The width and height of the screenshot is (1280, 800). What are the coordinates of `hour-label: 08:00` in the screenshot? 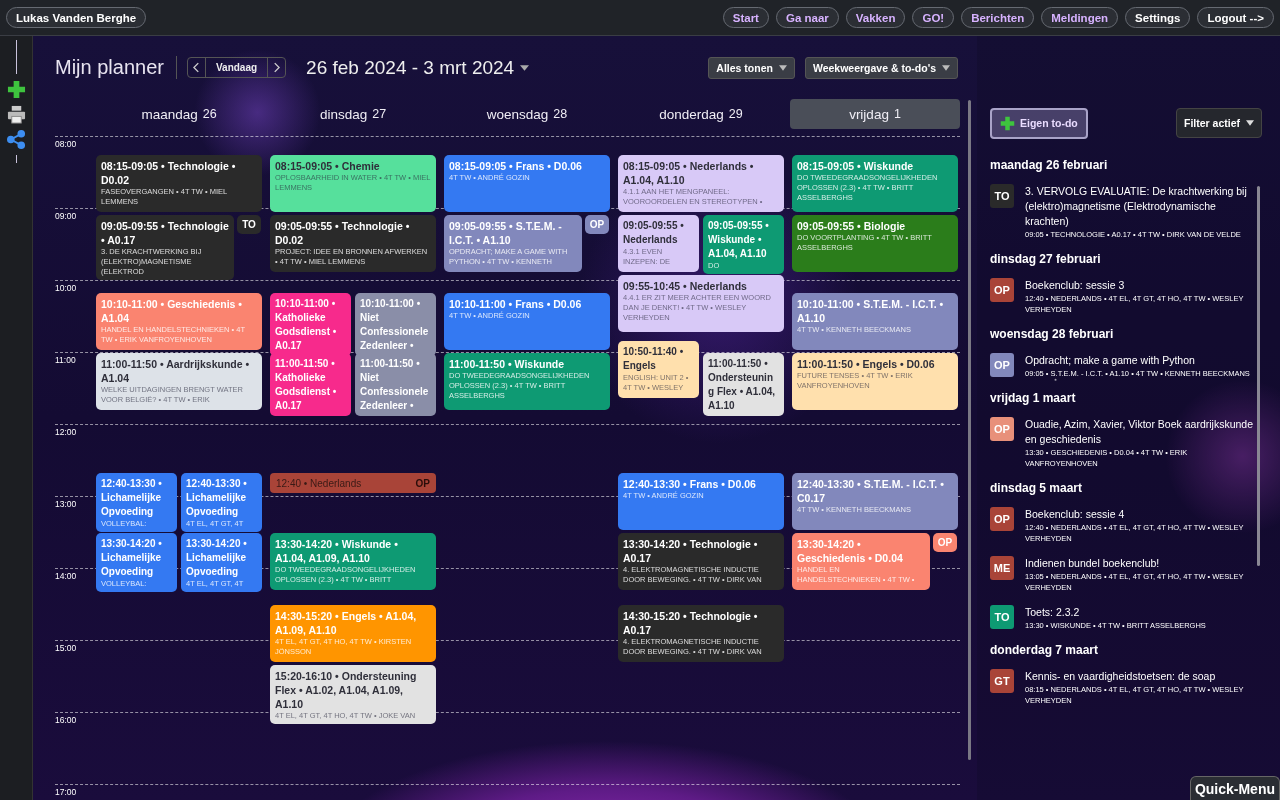 It's located at (66, 144).